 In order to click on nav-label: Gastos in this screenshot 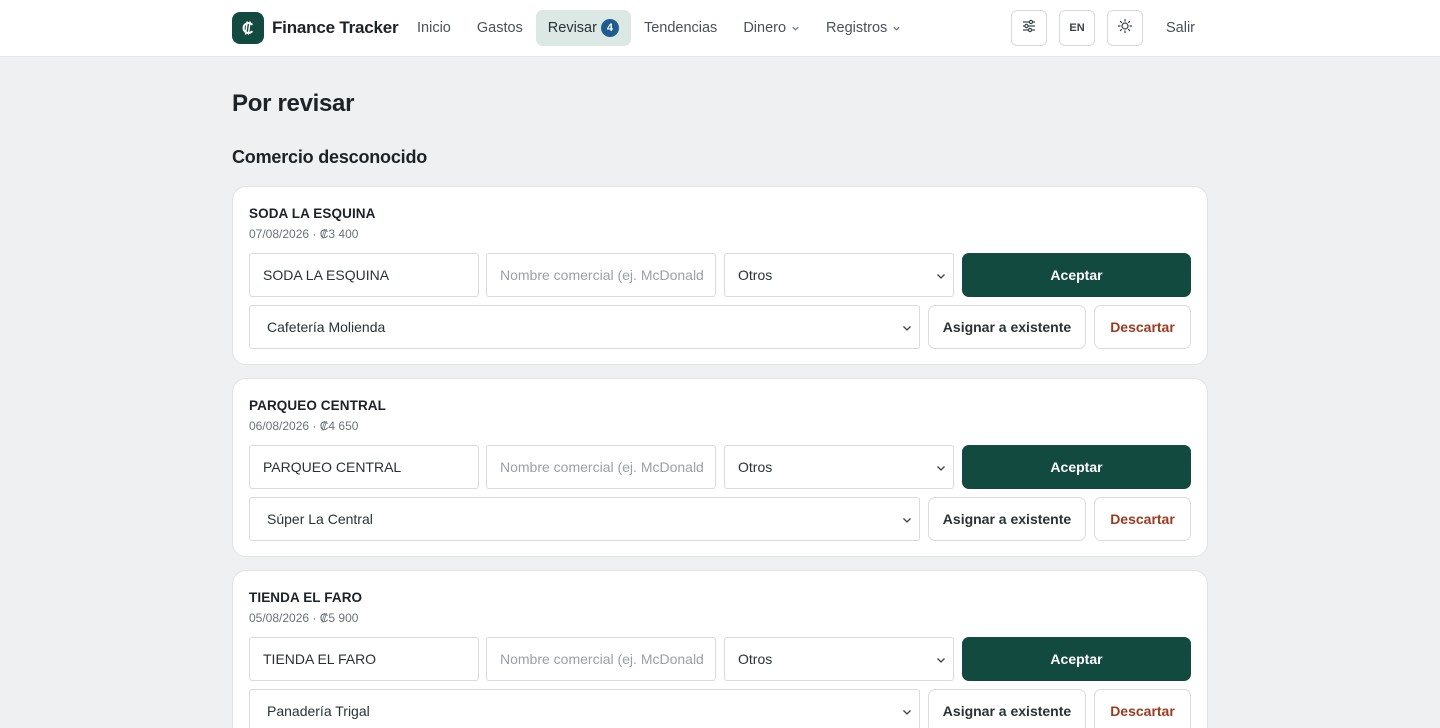, I will do `click(499, 28)`.